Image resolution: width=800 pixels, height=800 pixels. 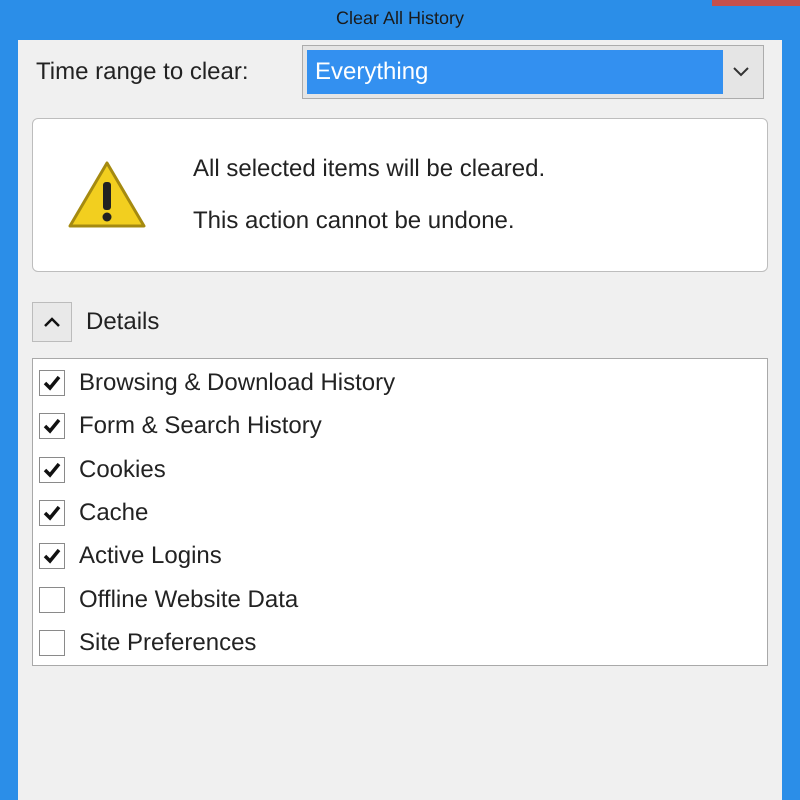 I want to click on warning-text: This action cannot be undone., so click(x=354, y=221).